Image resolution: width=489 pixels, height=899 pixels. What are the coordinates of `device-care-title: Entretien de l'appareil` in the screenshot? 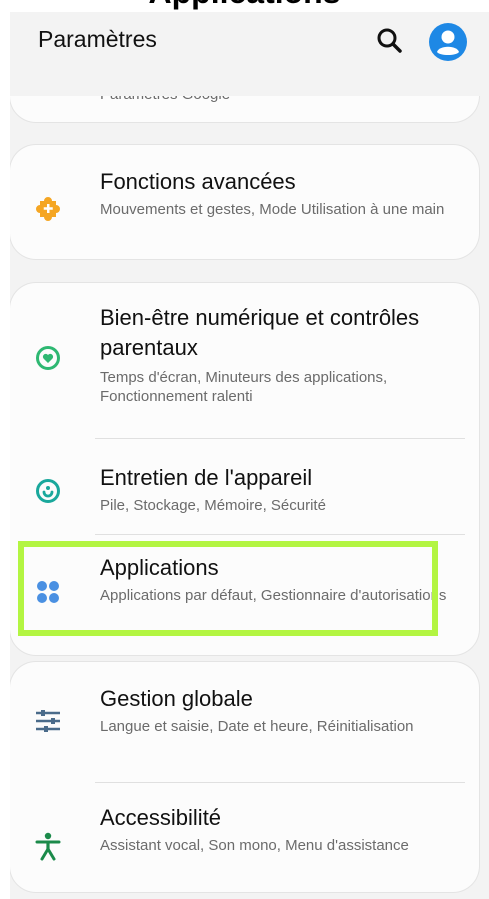 It's located at (206, 477).